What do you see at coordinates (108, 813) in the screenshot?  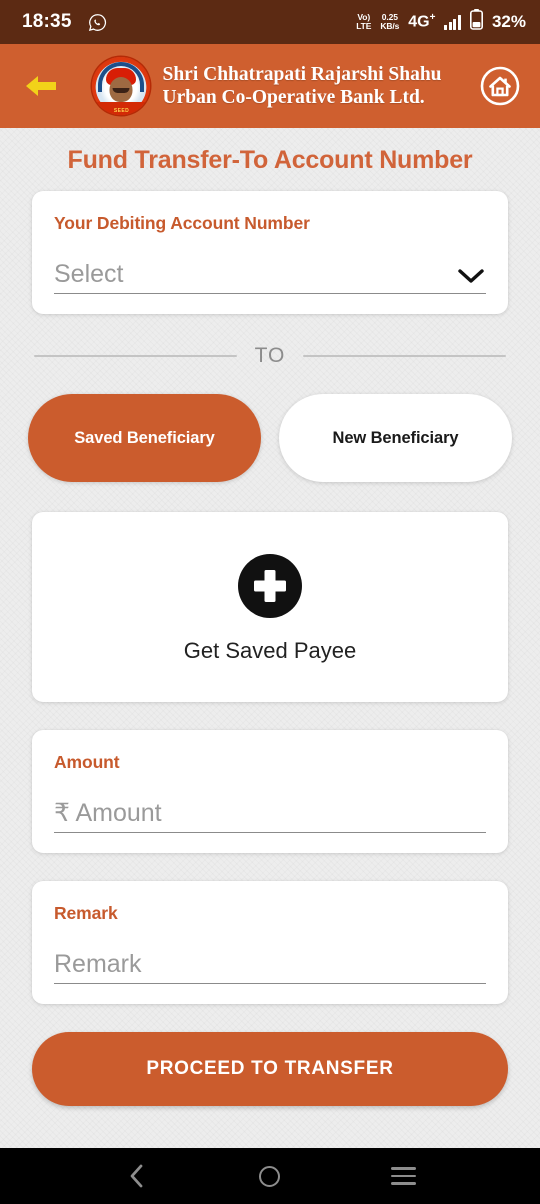 I see `amount-placeholder: ₹ Amount` at bounding box center [108, 813].